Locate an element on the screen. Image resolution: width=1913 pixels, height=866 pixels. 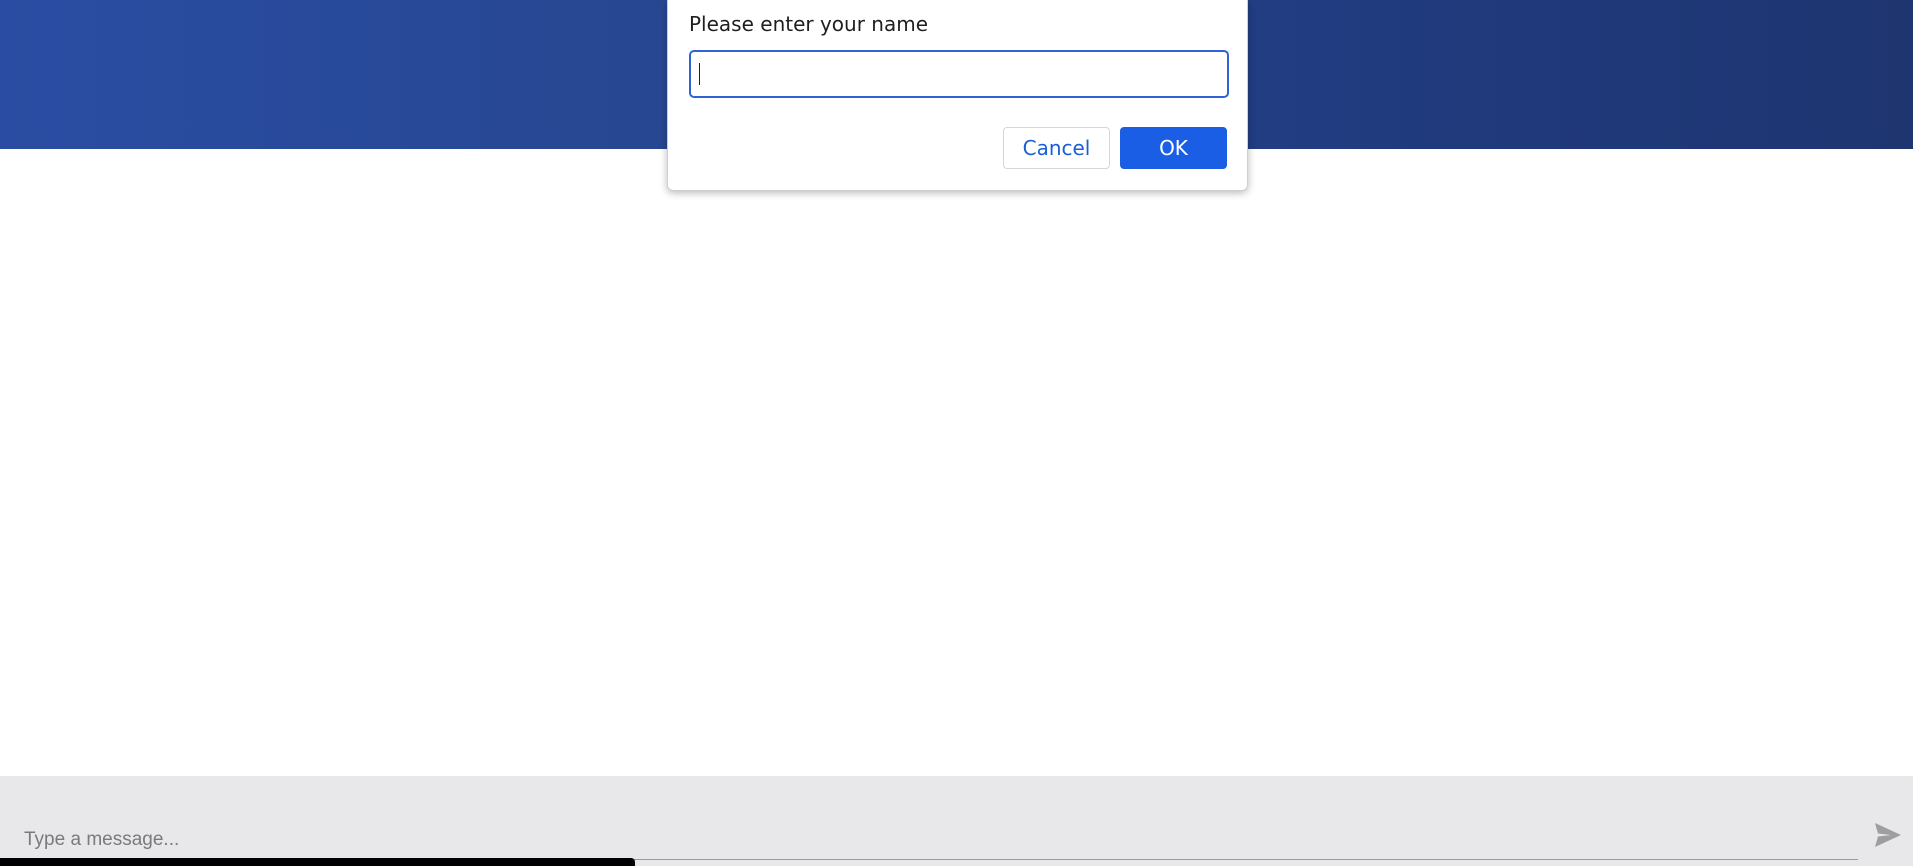
send-icon is located at coordinates (1888, 836).